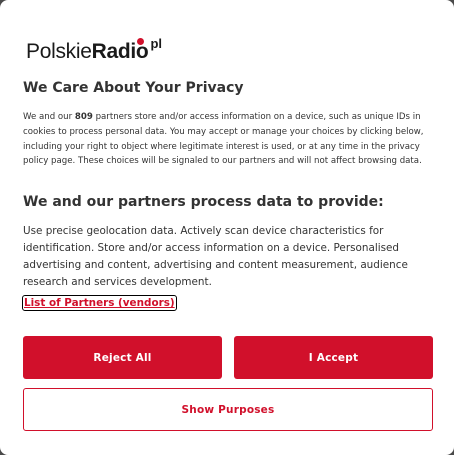  Describe the element at coordinates (120, 51) in the screenshot. I see `logo-text-radio: Radio` at that location.